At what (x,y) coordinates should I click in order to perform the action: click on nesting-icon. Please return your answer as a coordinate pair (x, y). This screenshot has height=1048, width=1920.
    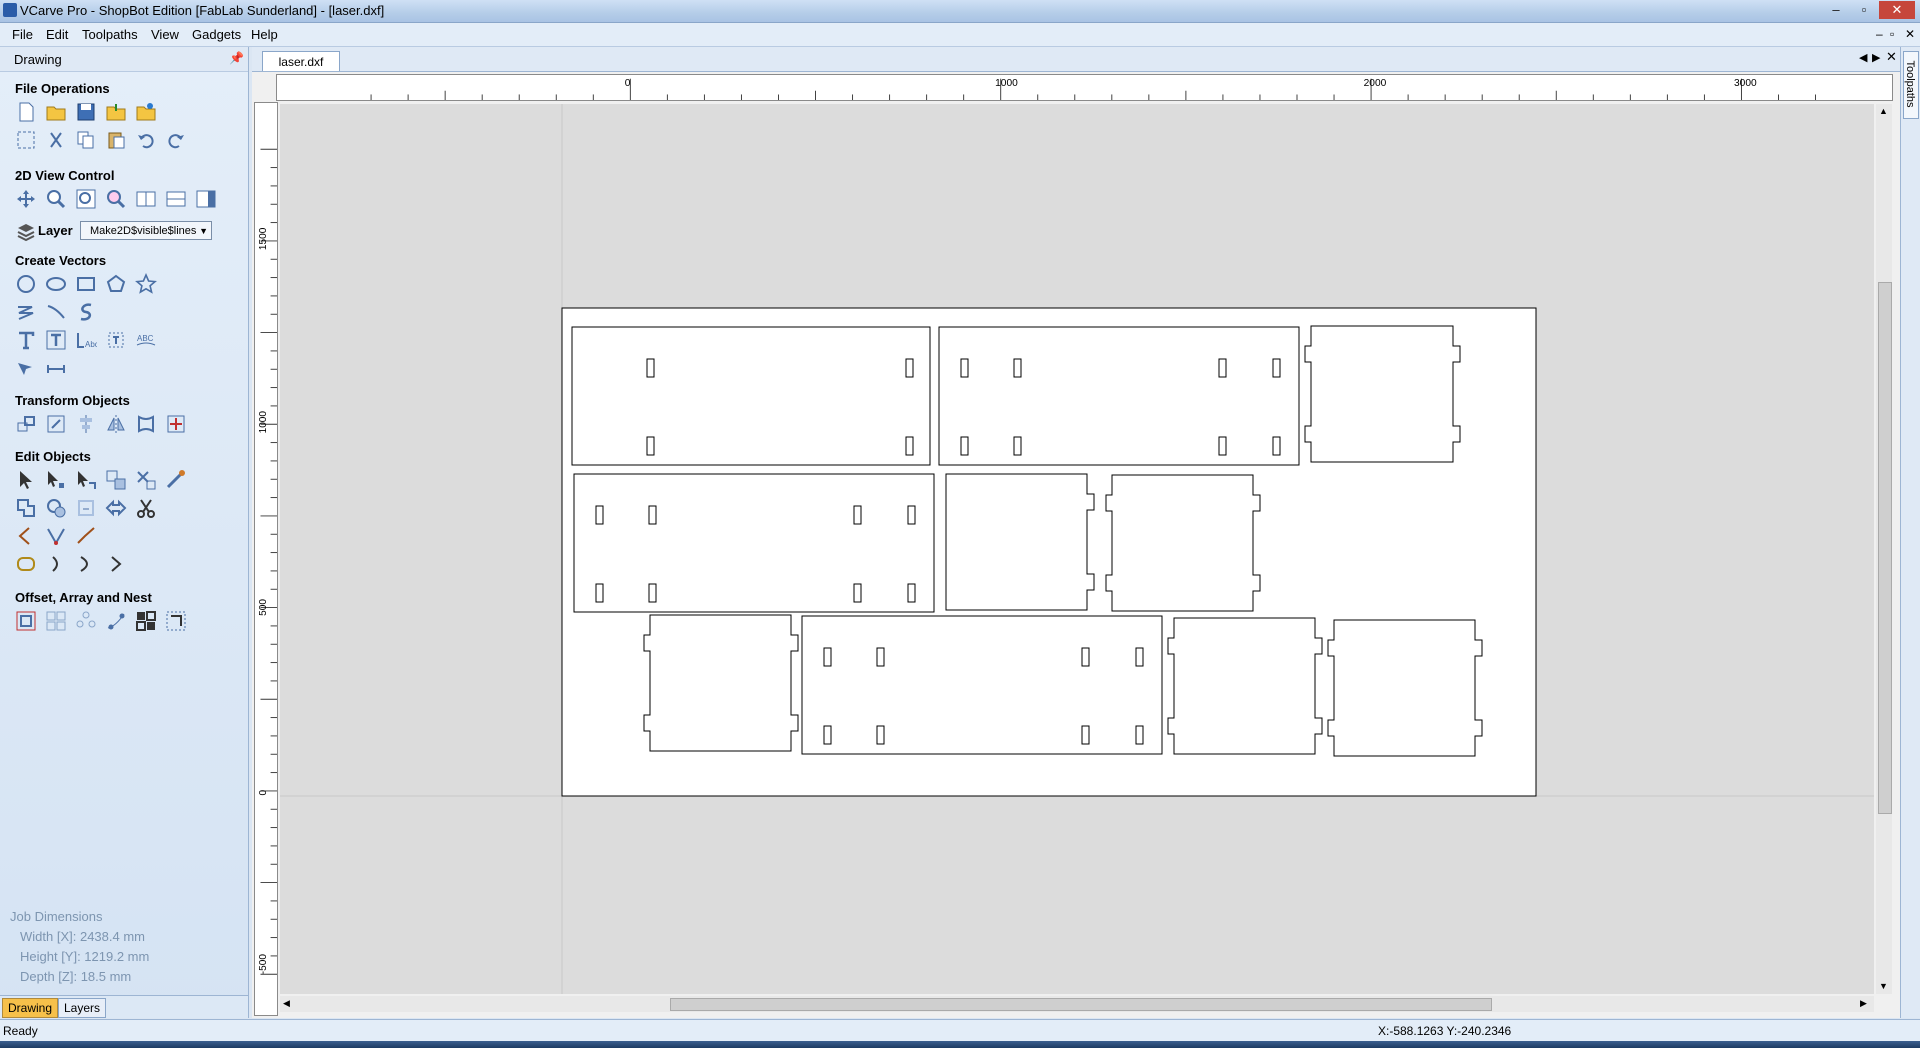
    Looking at the image, I should click on (146, 621).